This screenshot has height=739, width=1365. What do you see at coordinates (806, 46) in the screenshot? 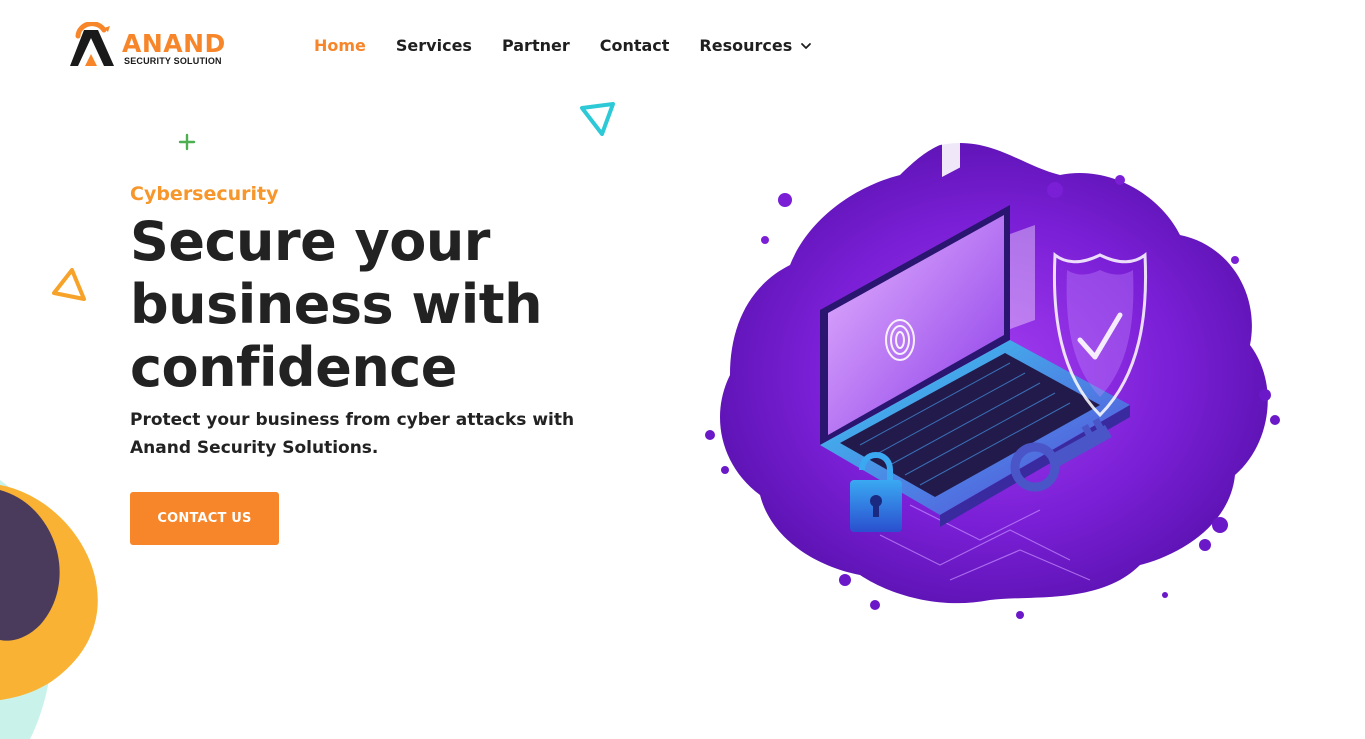
I see `chevron-down-icon` at bounding box center [806, 46].